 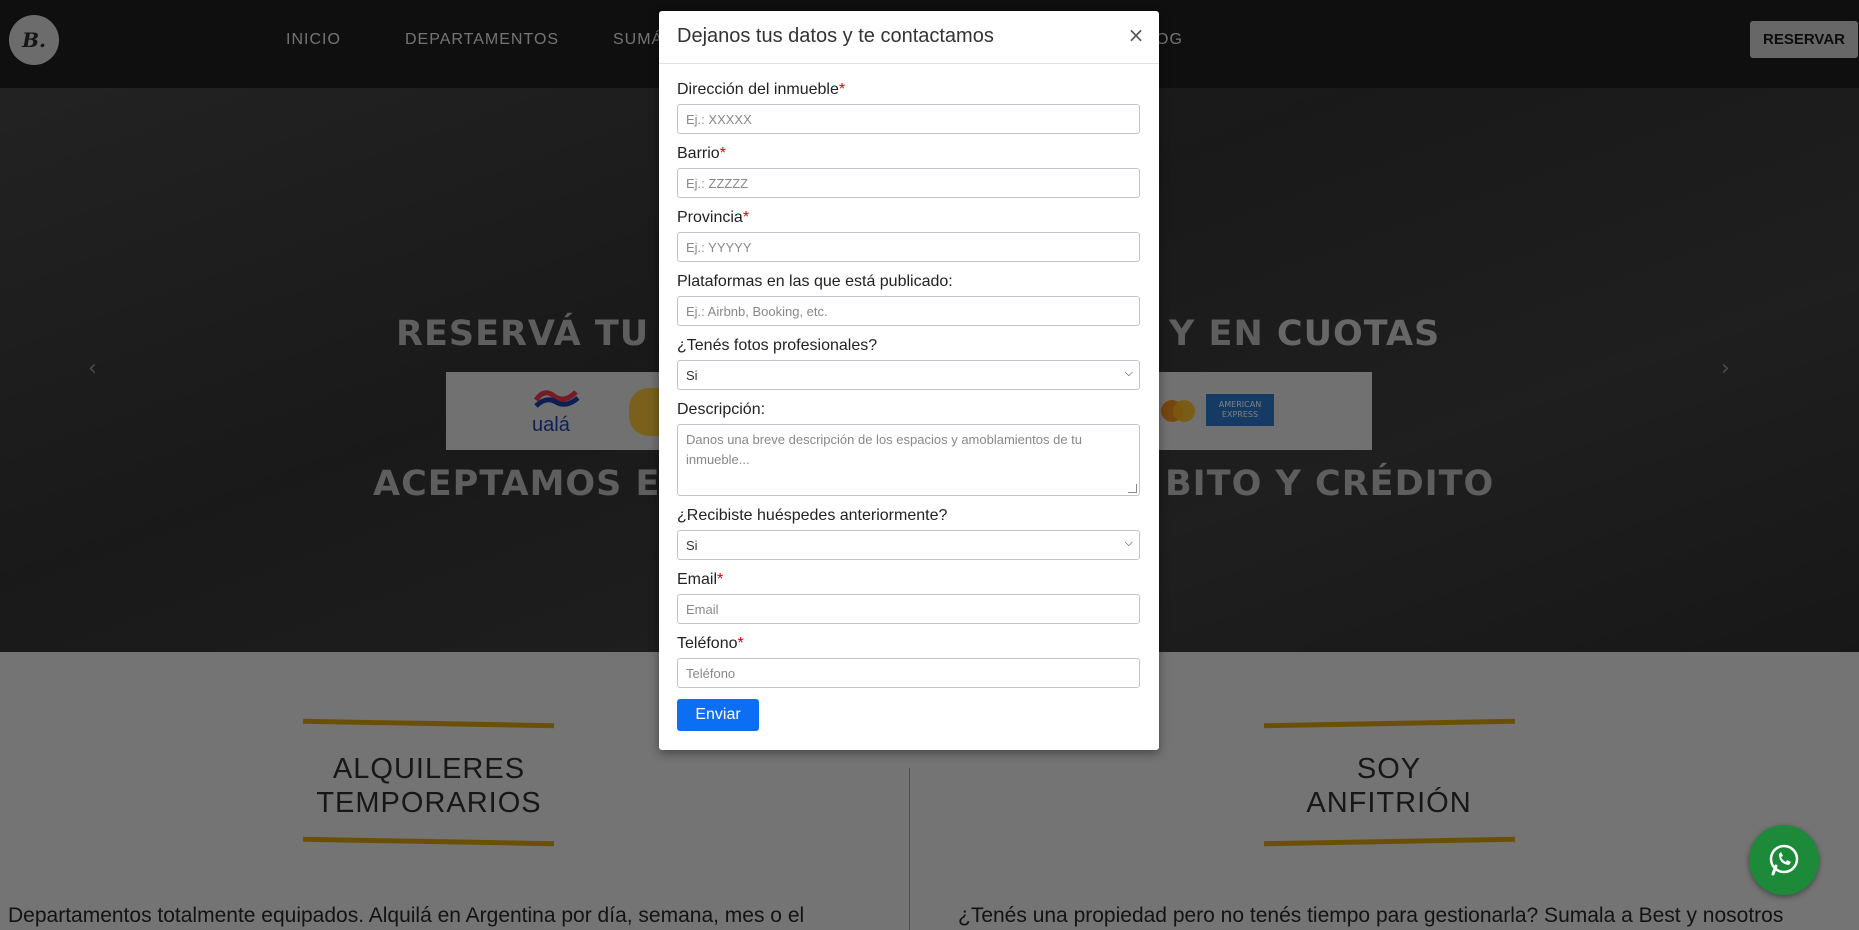 What do you see at coordinates (812, 515) in the screenshot?
I see `guests-label: ¿Recibiste huéspedes anteriormente?` at bounding box center [812, 515].